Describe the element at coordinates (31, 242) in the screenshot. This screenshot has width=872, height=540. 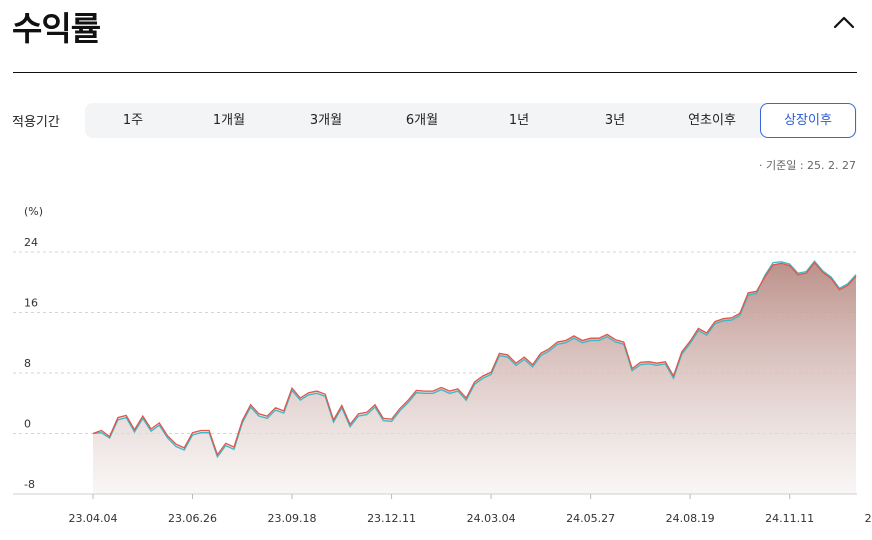
I see `y-tick-label: 24` at that location.